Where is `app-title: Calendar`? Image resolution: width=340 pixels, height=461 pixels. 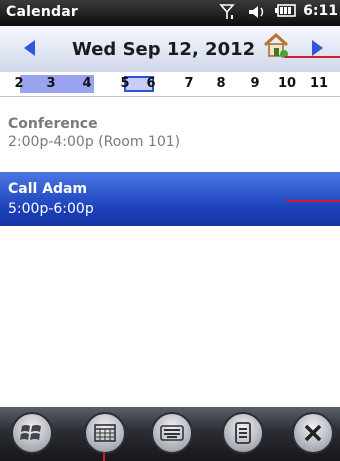 app-title: Calendar is located at coordinates (42, 12).